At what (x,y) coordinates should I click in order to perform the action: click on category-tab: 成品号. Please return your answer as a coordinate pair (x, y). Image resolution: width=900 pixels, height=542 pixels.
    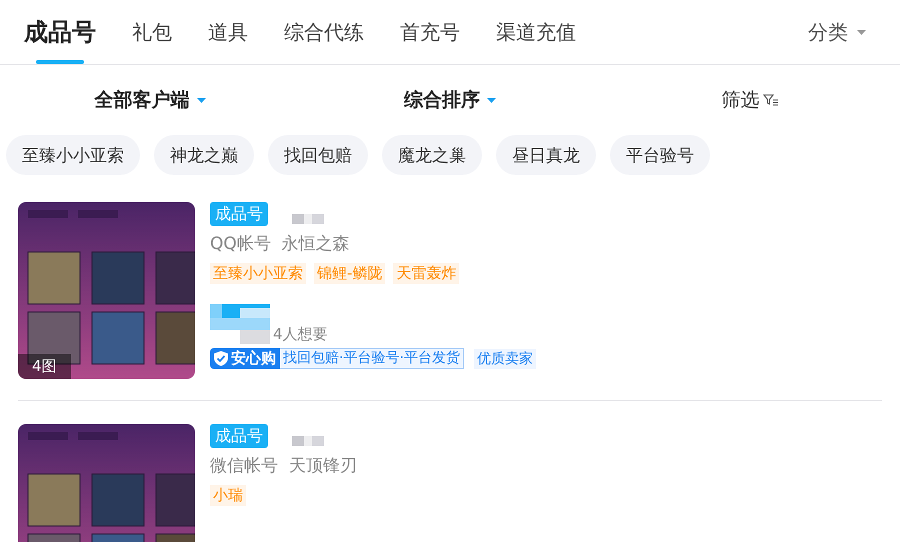
    Looking at the image, I should click on (60, 32).